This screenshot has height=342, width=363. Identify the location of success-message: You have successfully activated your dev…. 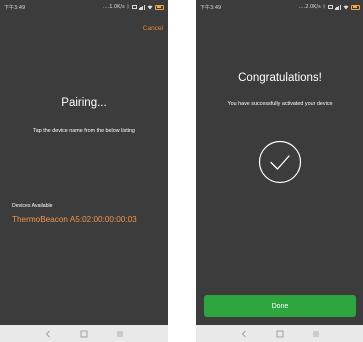
(280, 104).